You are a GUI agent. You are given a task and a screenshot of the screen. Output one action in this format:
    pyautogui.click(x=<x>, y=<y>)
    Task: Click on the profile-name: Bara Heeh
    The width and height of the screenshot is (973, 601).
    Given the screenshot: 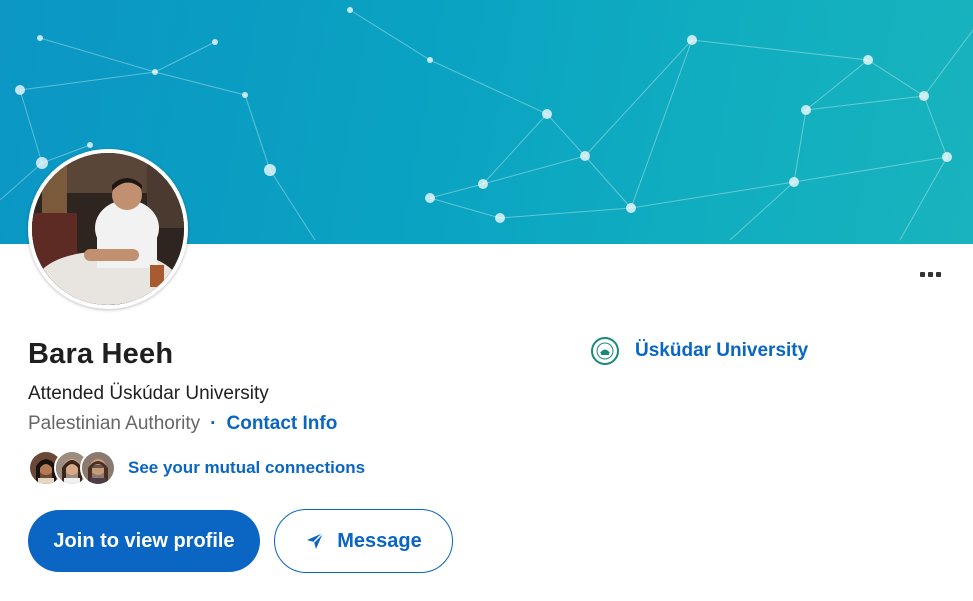 What is the action you would take?
    pyautogui.click(x=101, y=354)
    